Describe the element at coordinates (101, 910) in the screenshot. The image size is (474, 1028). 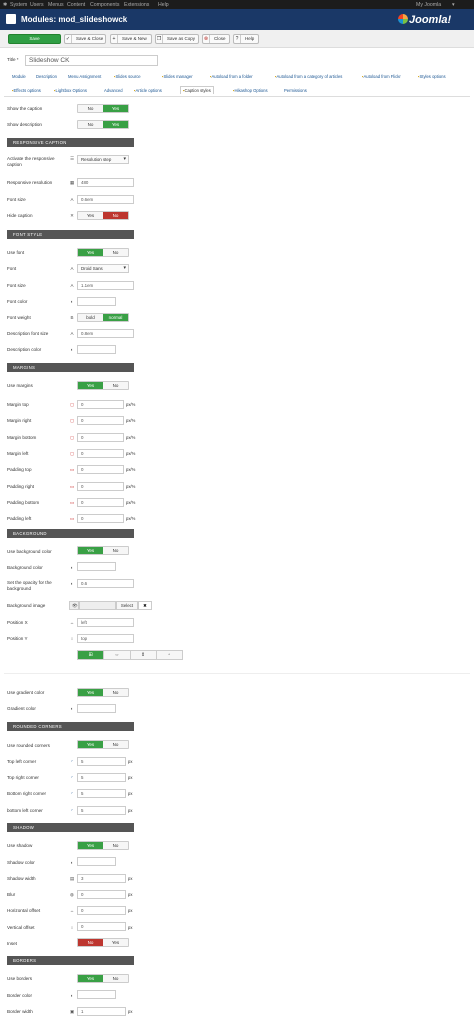
I see `horizontal-offset-input: 0` at that location.